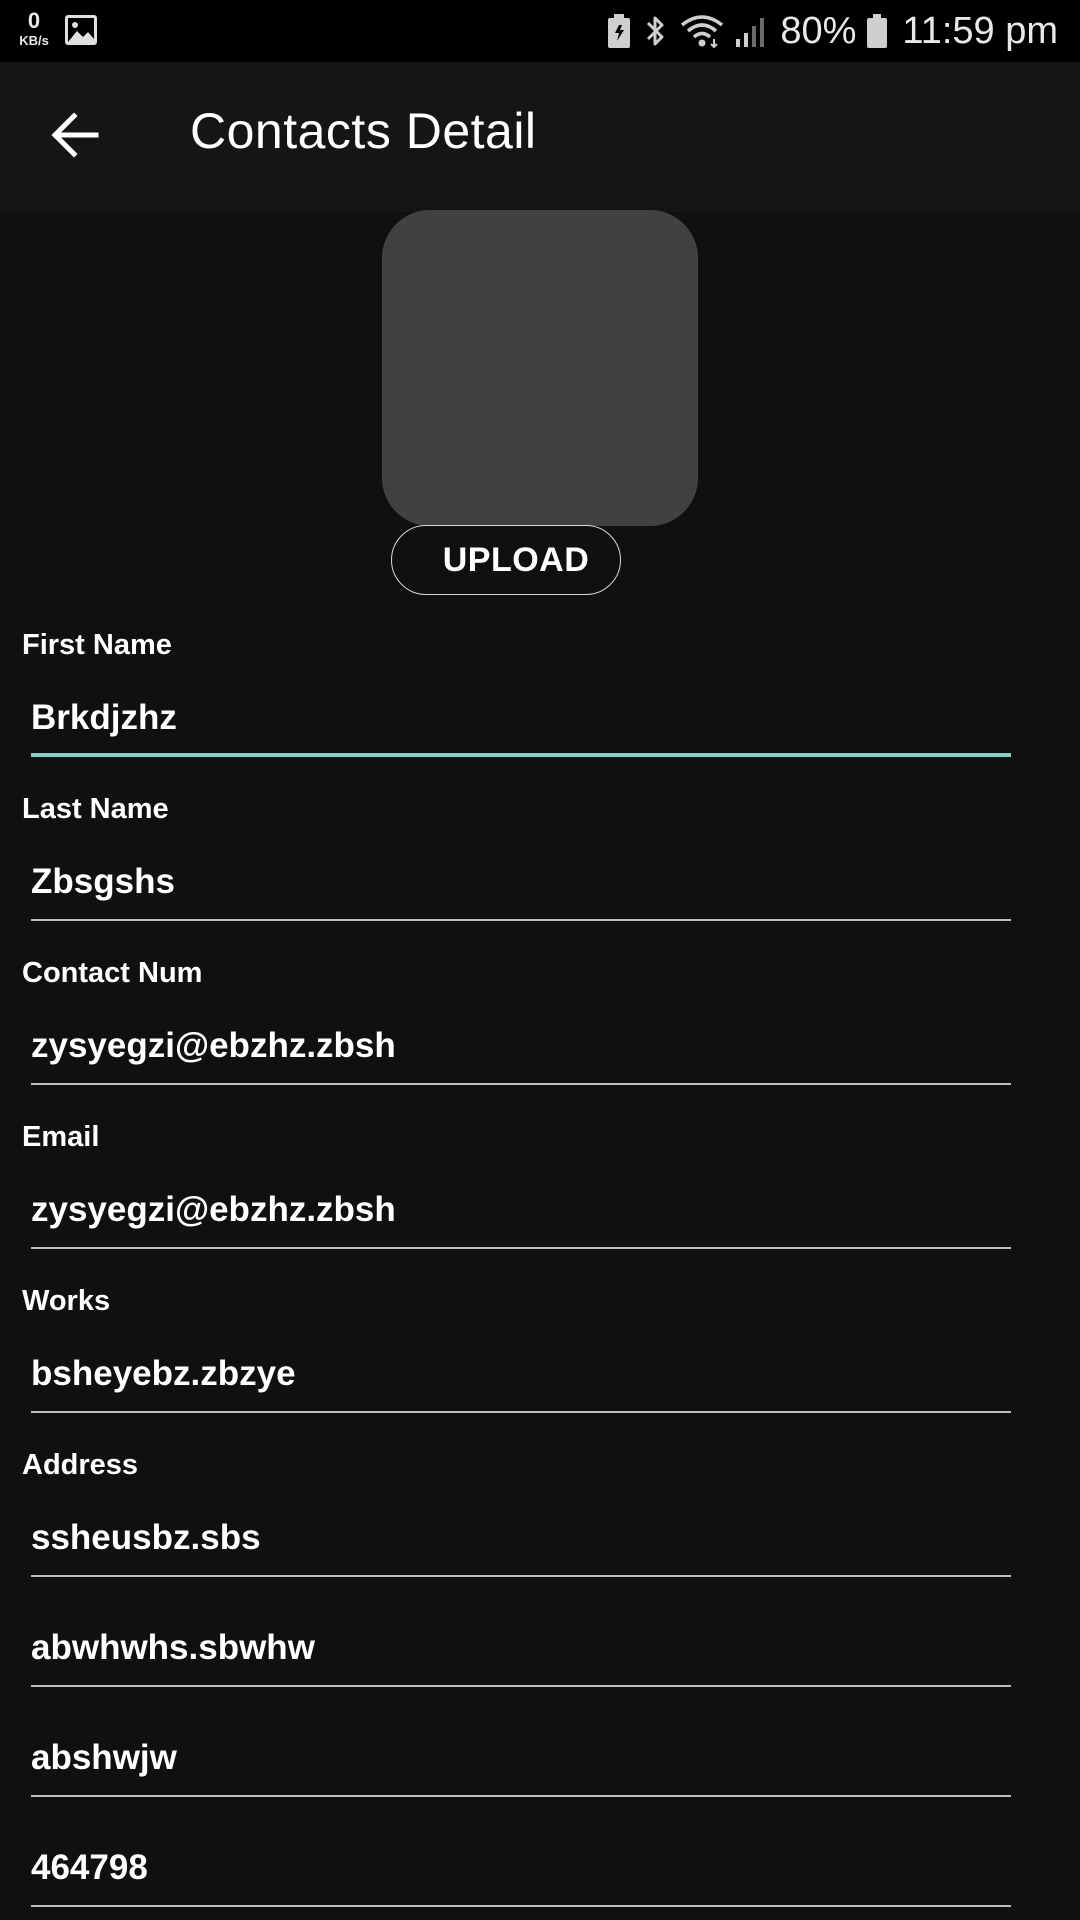 This screenshot has height=1920, width=1080. I want to click on network-speed-indicator: 0 KB/s, so click(34, 28).